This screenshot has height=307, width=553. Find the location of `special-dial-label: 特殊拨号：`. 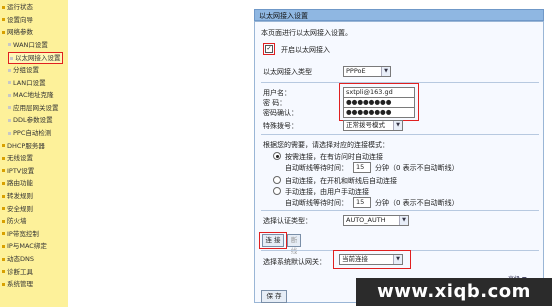

special-dial-label: 特殊拨号： is located at coordinates (280, 126).